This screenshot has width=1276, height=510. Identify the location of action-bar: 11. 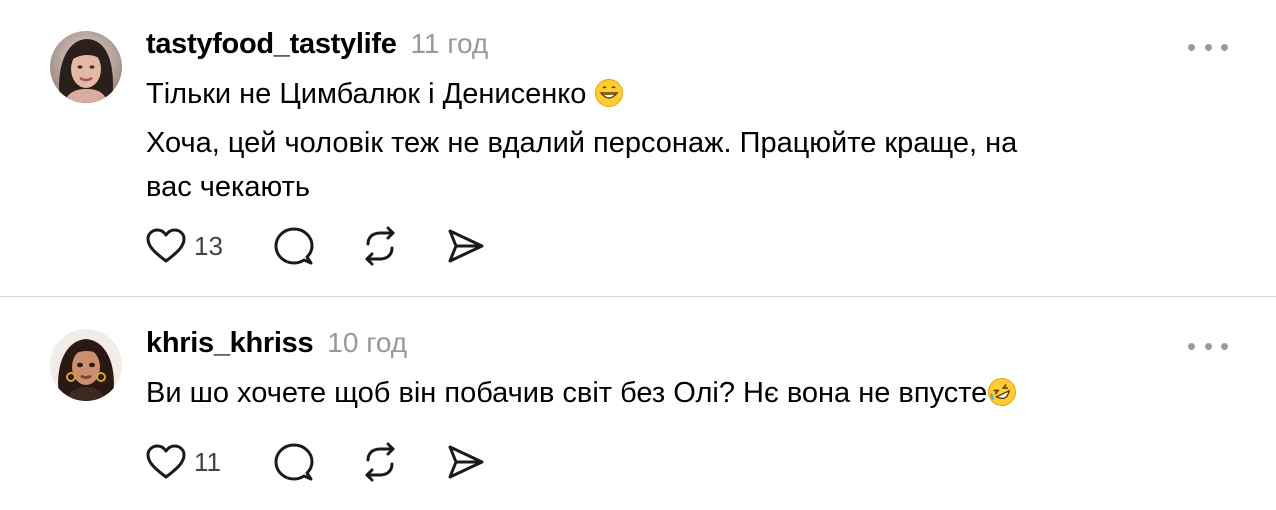
(316, 462).